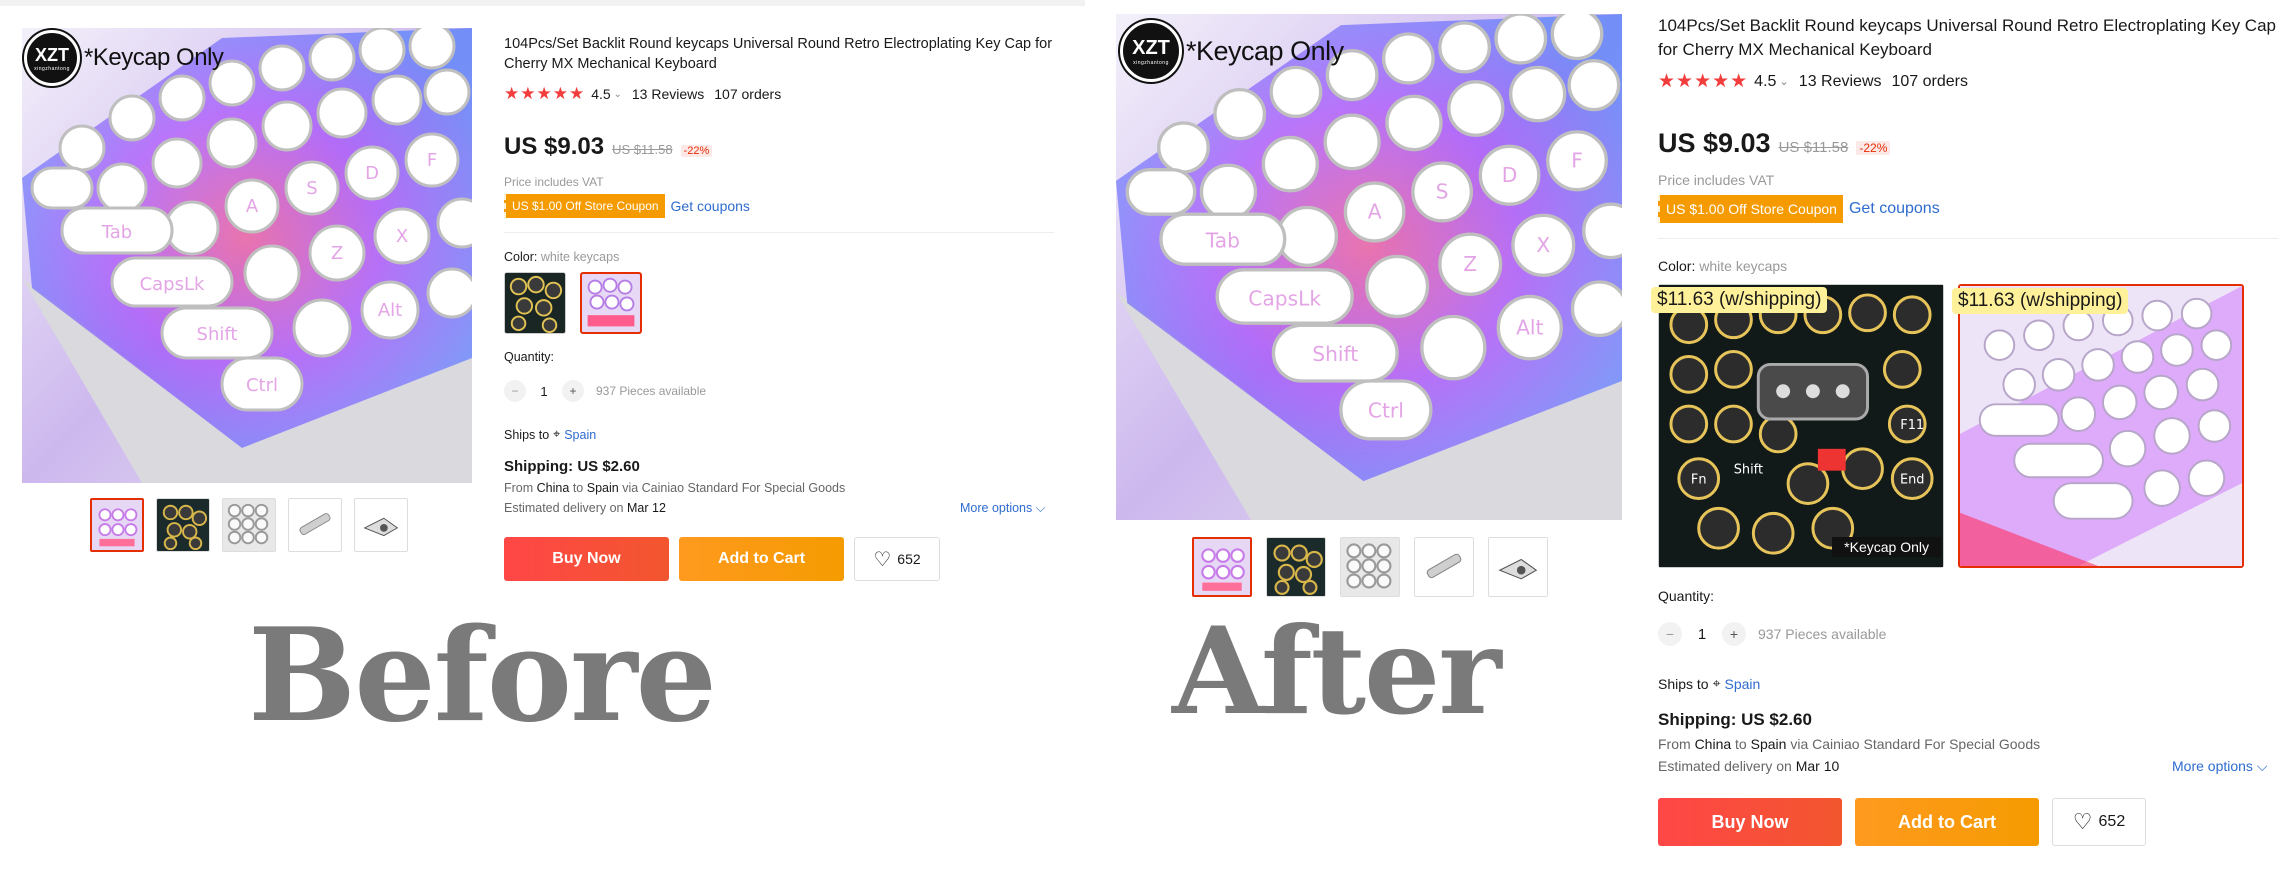  I want to click on keyboard-image: Tab CapsLk Shift Ctrl A S D F Z X Alt, so click(247, 255).